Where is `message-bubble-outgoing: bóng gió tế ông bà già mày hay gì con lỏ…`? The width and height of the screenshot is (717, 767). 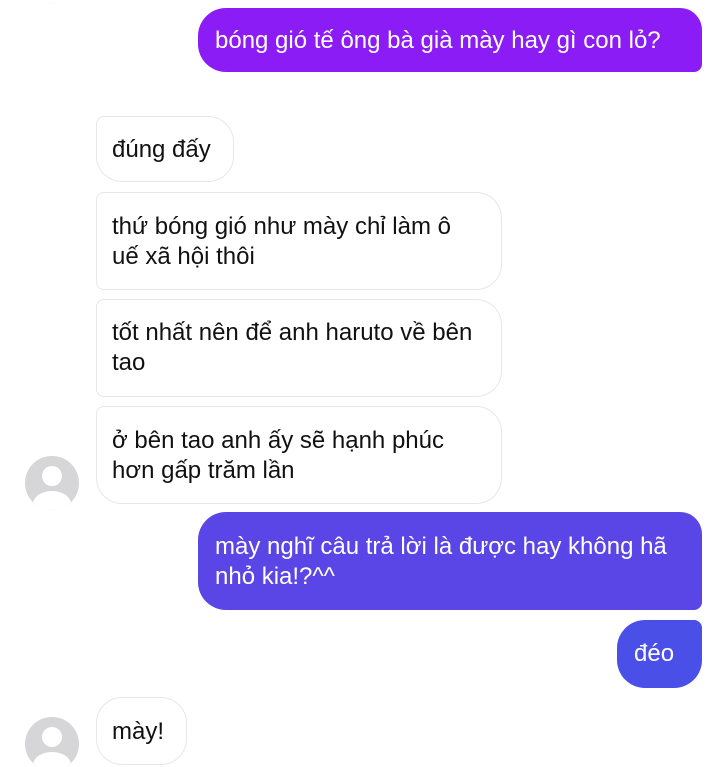
message-bubble-outgoing: bóng gió tế ông bà già mày hay gì con lỏ… is located at coordinates (450, 40).